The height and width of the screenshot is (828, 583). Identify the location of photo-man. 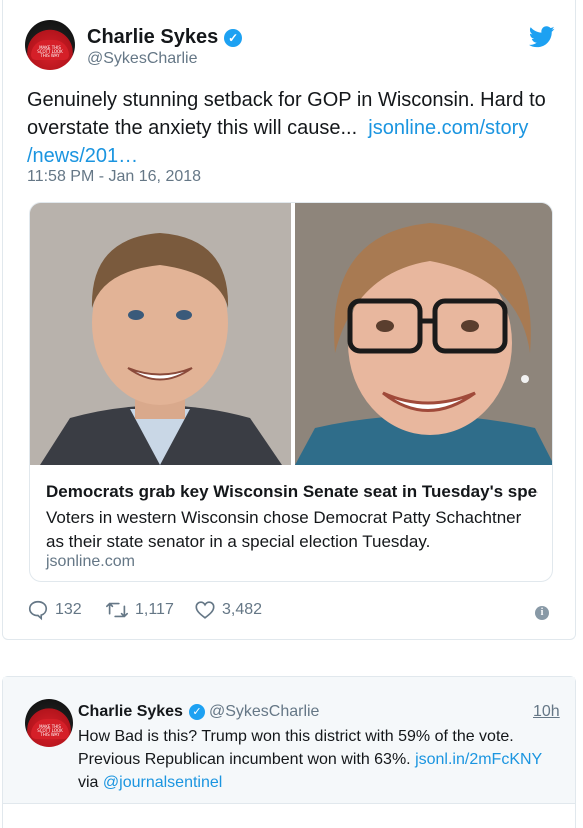
(160, 334).